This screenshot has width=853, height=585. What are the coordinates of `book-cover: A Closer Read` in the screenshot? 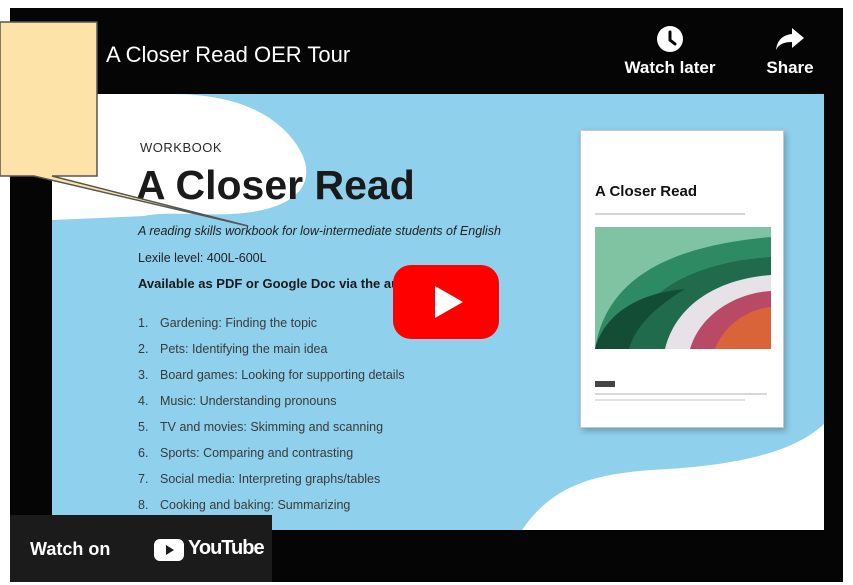 It's located at (682, 279).